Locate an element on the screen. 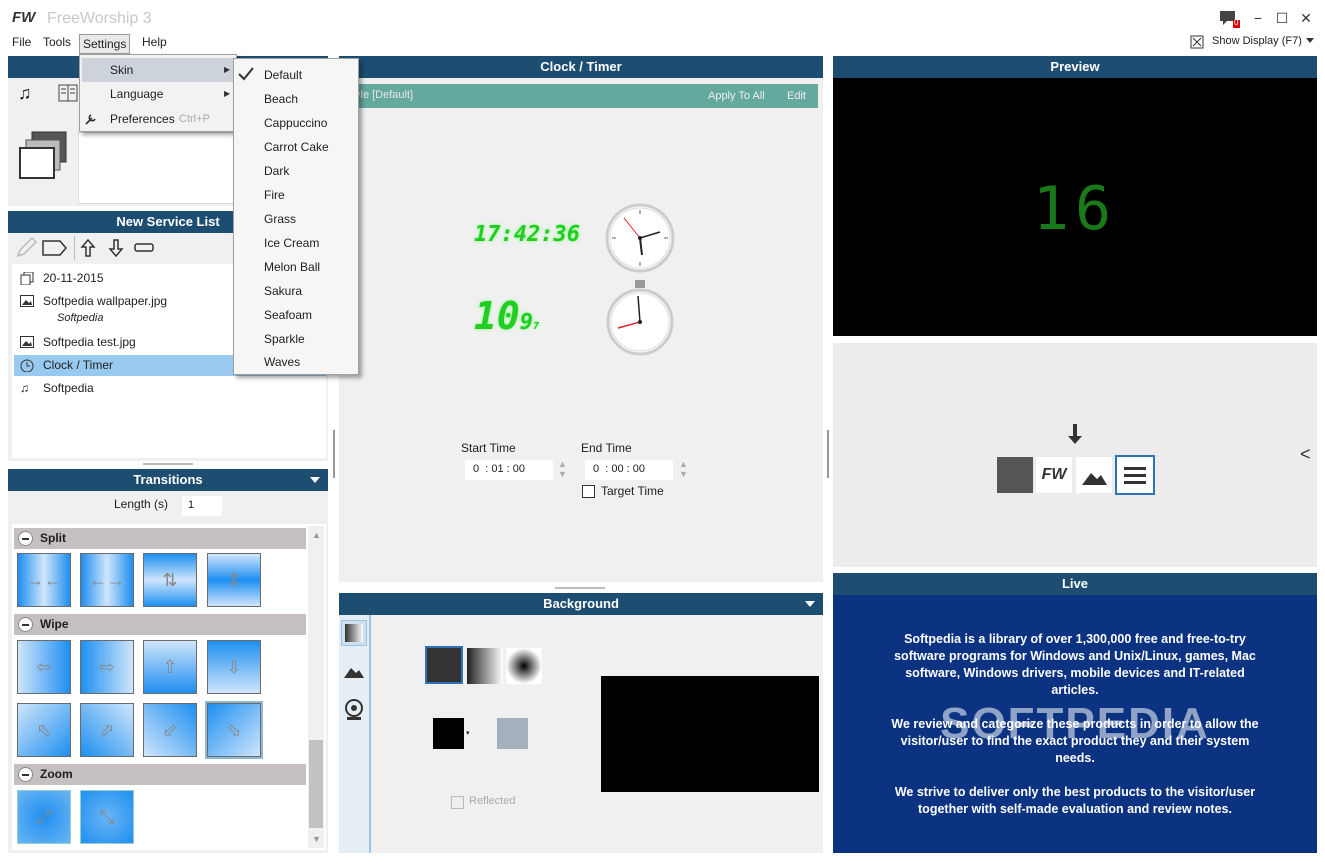 The height and width of the screenshot is (865, 1325). transition-wipe-up: ⇧ is located at coordinates (170, 667).